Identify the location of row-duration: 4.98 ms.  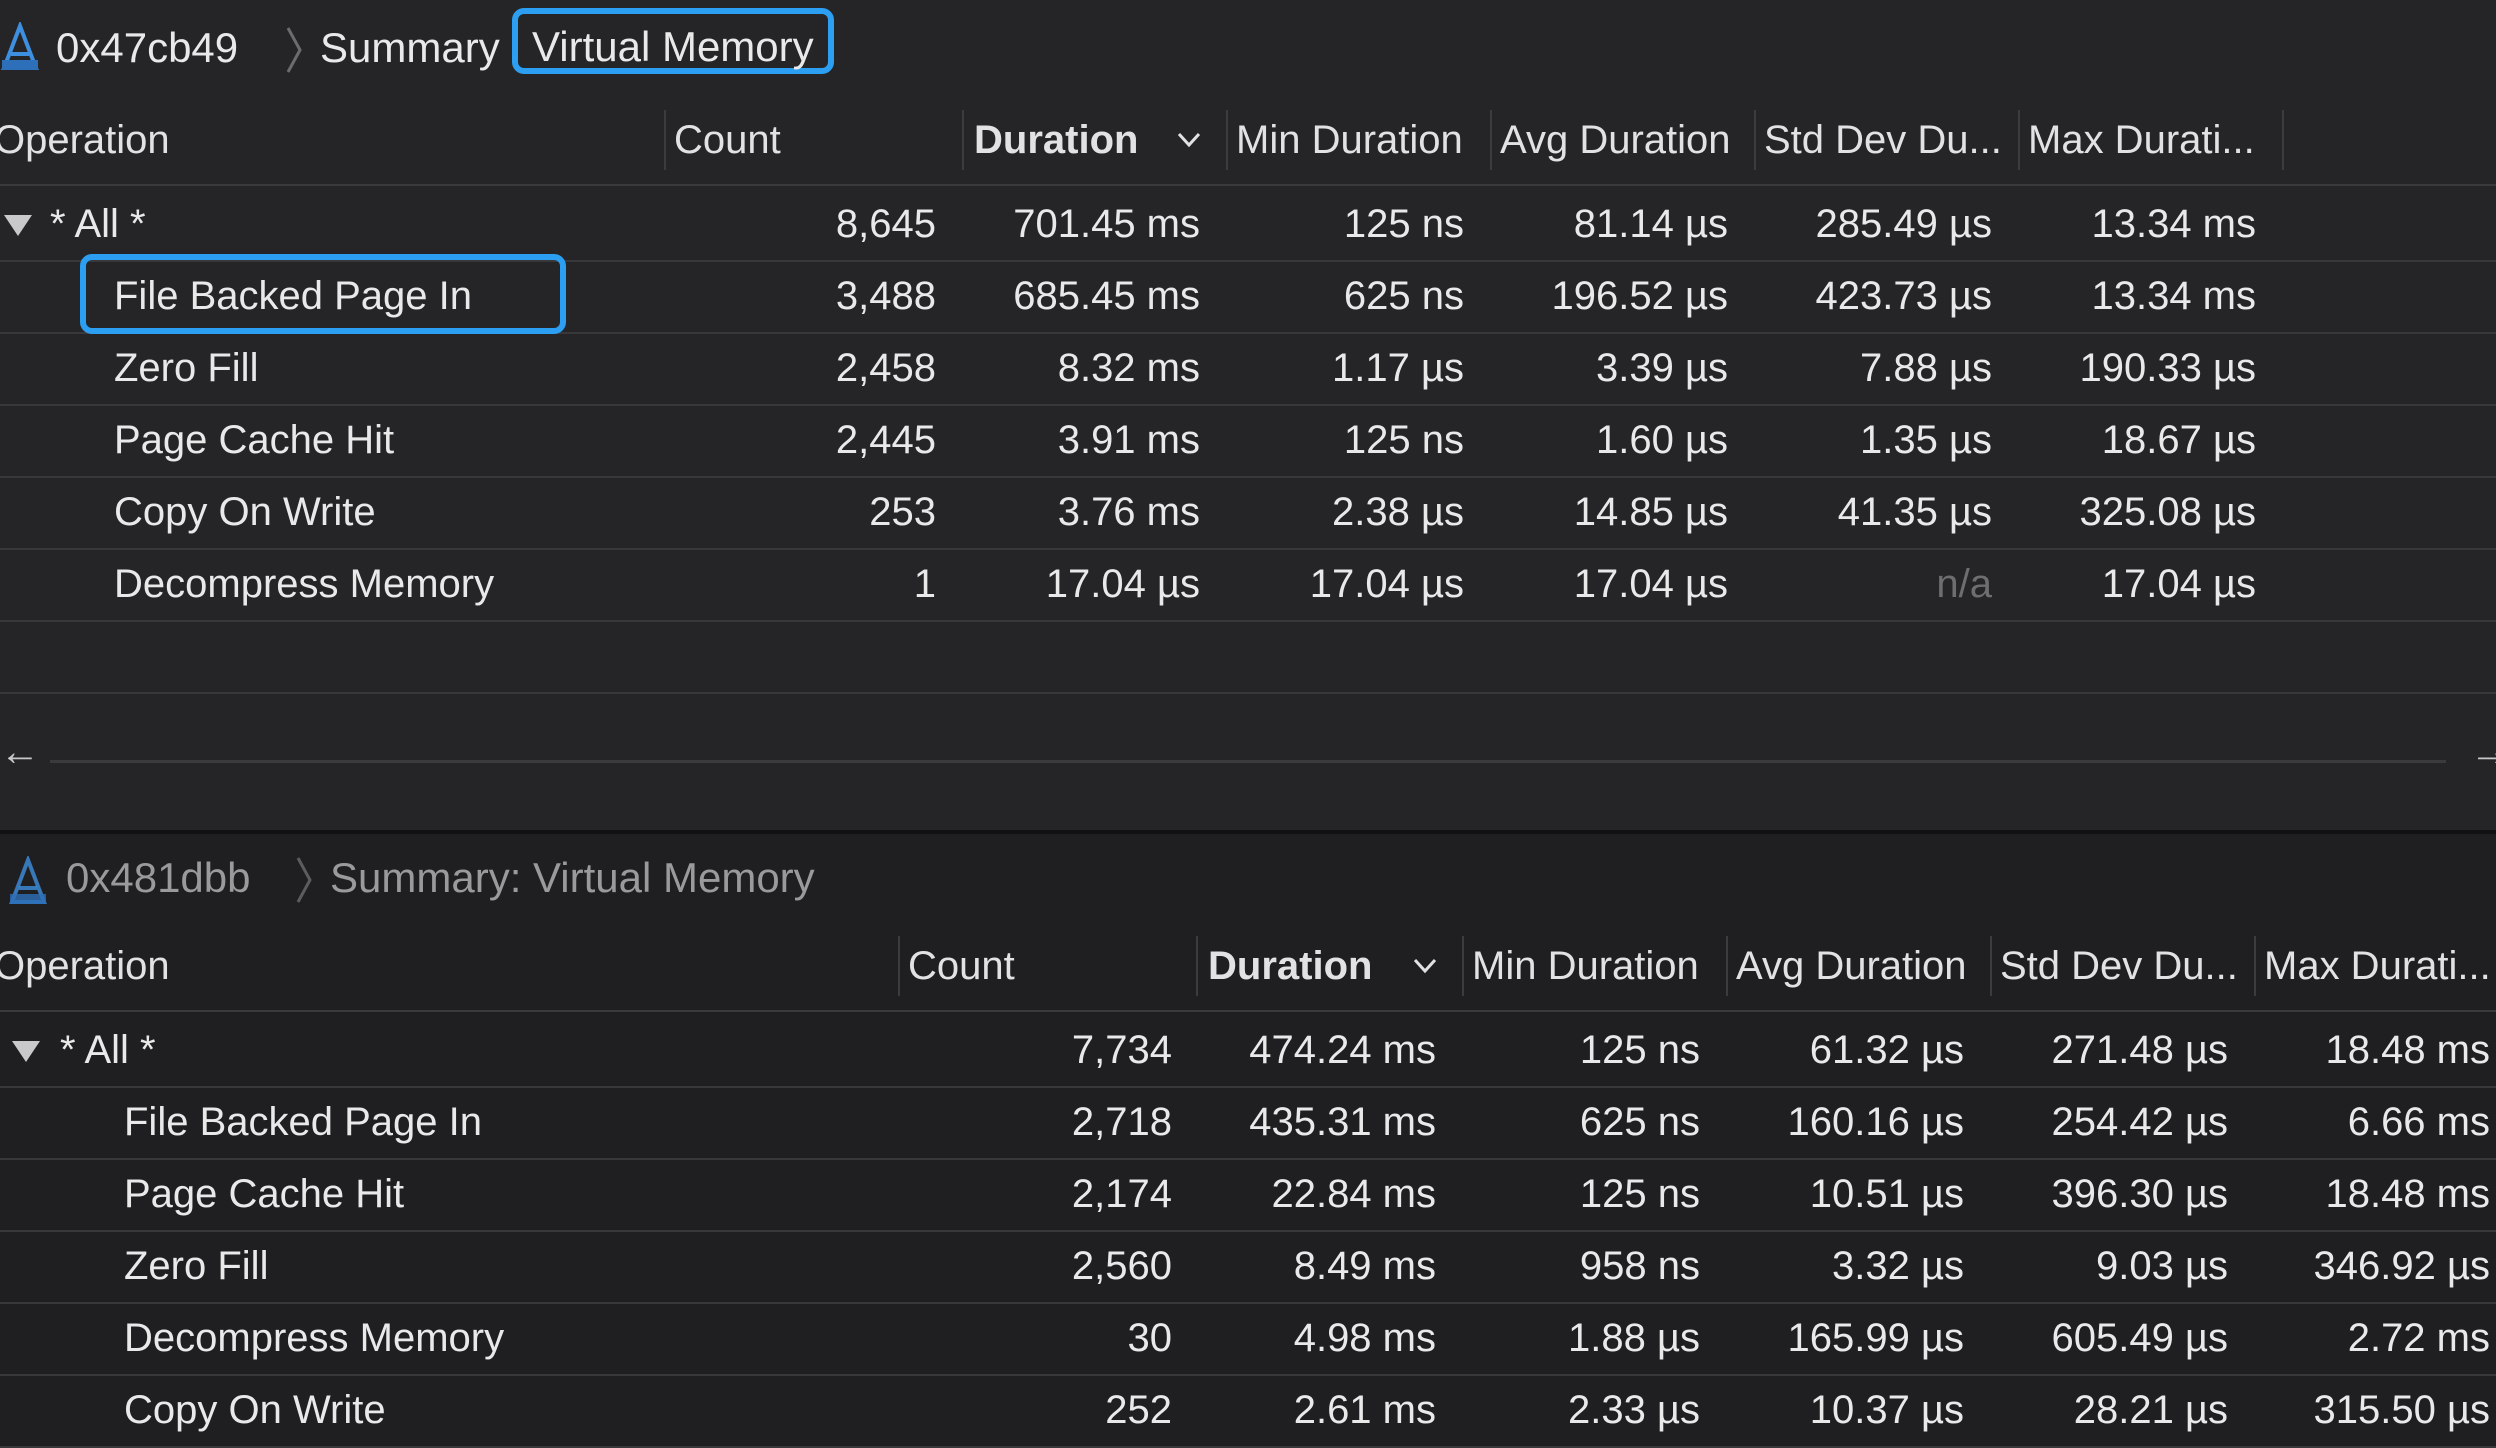
(1364, 1338).